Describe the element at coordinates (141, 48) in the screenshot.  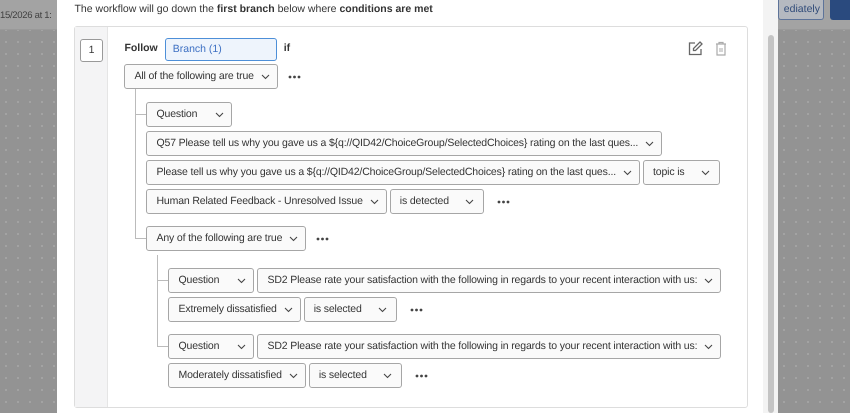
I see `follow-label: Follow` at that location.